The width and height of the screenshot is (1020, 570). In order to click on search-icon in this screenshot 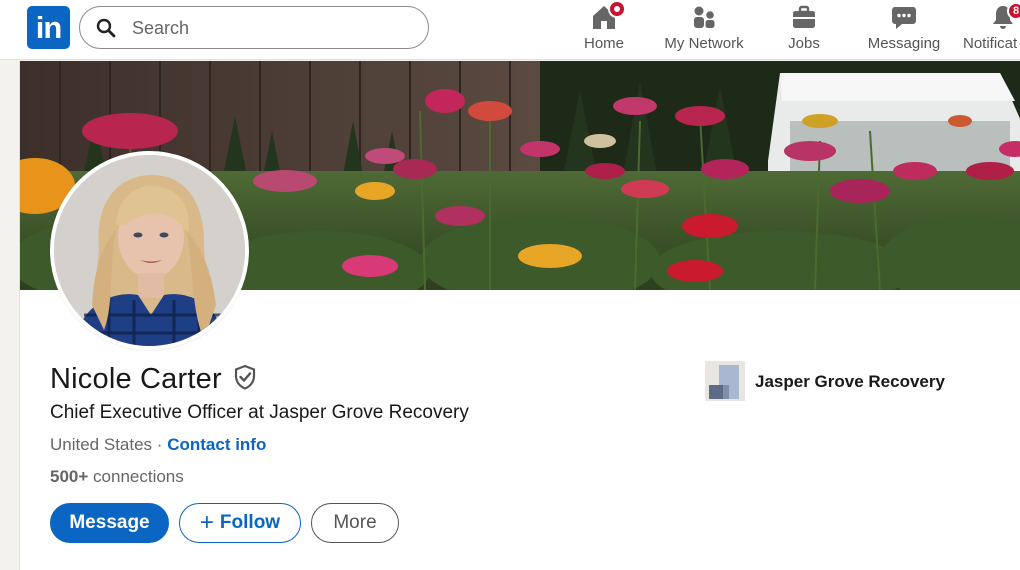, I will do `click(106, 30)`.